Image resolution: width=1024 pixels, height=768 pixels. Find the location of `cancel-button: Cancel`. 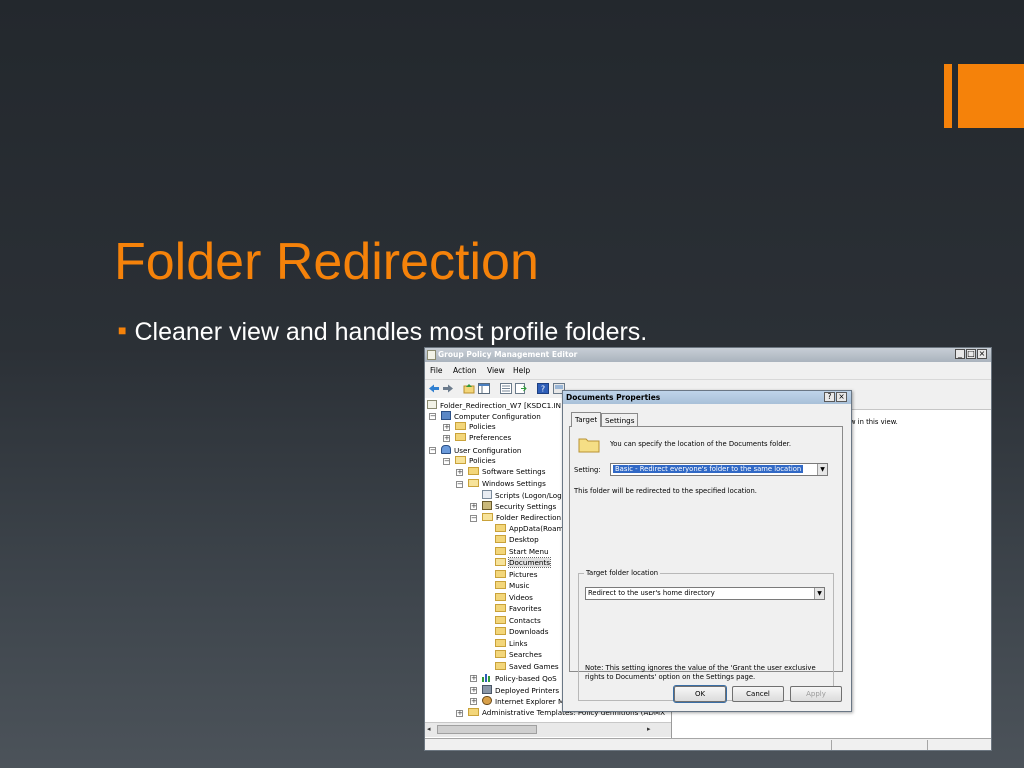

cancel-button: Cancel is located at coordinates (758, 694).